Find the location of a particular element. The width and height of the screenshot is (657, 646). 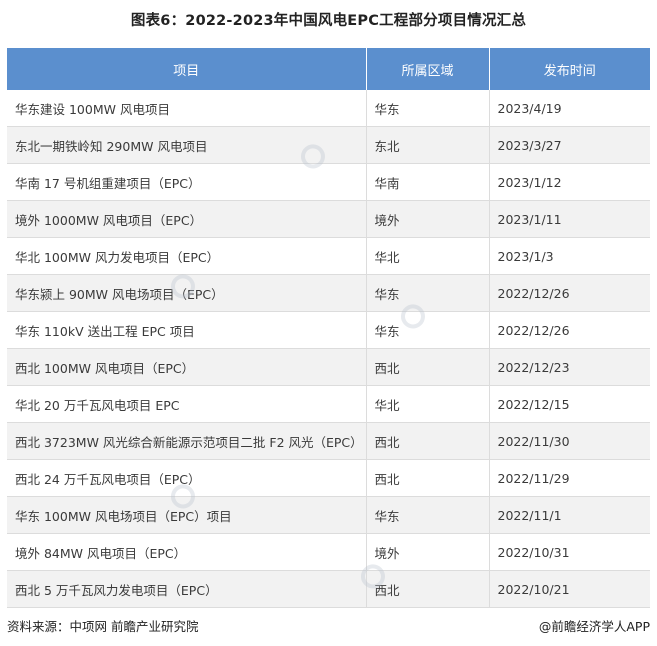

column-header-date: 发布时间 is located at coordinates (569, 69).